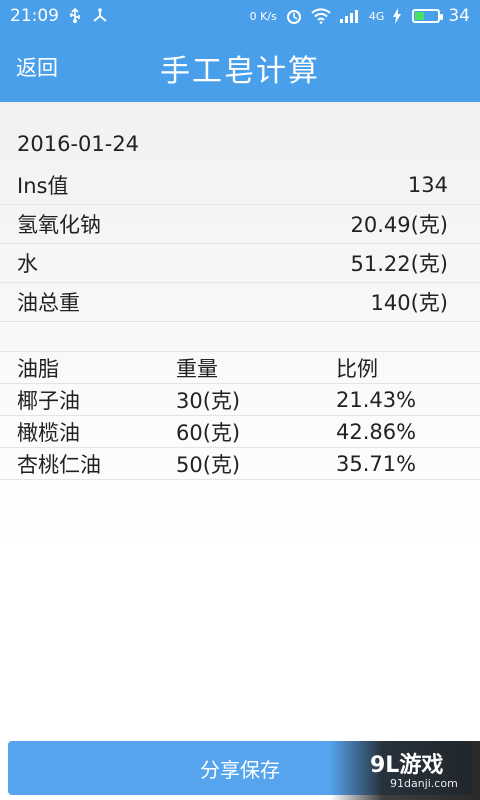 This screenshot has width=480, height=800. I want to click on page-title: 手工皂计算, so click(240, 71).